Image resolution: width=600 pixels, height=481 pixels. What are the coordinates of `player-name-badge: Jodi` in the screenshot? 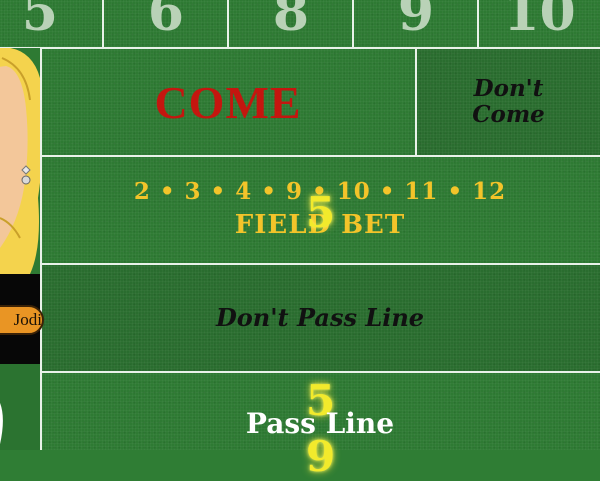 It's located at (22, 320).